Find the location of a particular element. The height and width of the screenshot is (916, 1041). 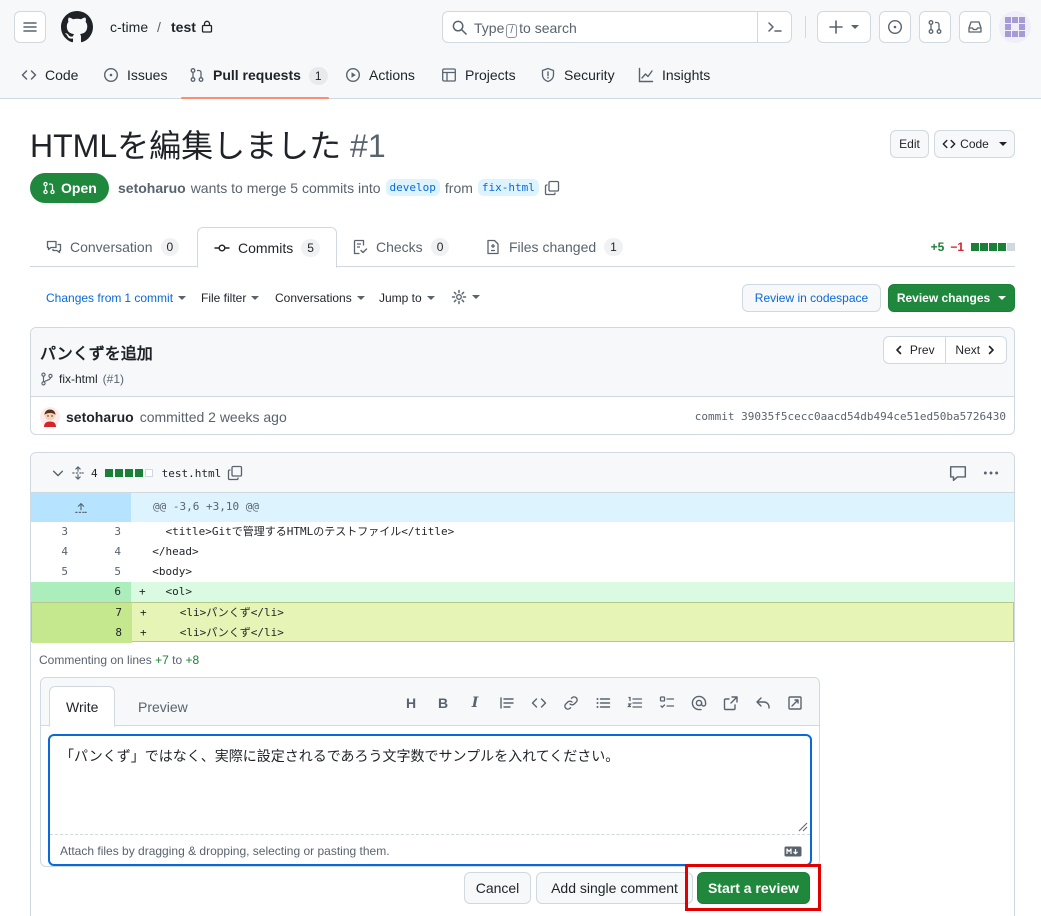

menu-button is located at coordinates (30, 27).